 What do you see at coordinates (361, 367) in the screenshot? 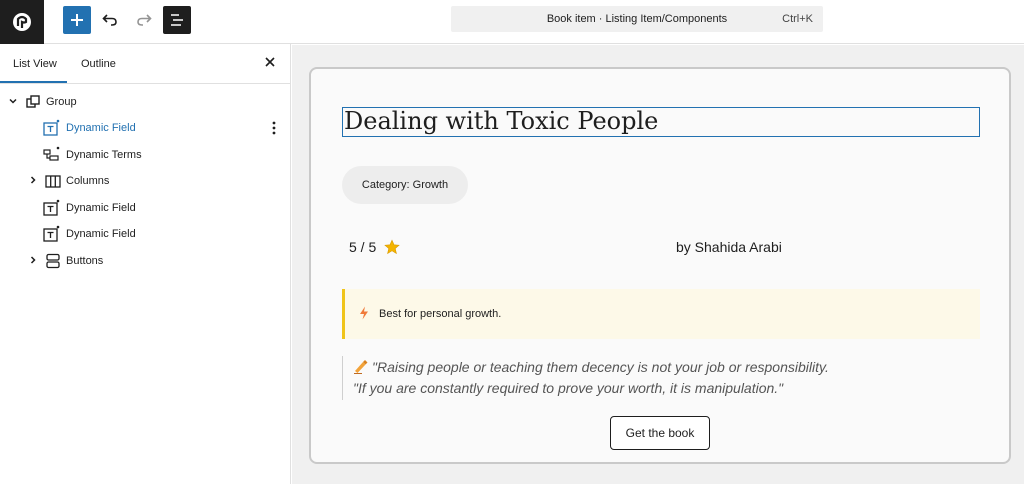
I see `writing-hand-icon` at bounding box center [361, 367].